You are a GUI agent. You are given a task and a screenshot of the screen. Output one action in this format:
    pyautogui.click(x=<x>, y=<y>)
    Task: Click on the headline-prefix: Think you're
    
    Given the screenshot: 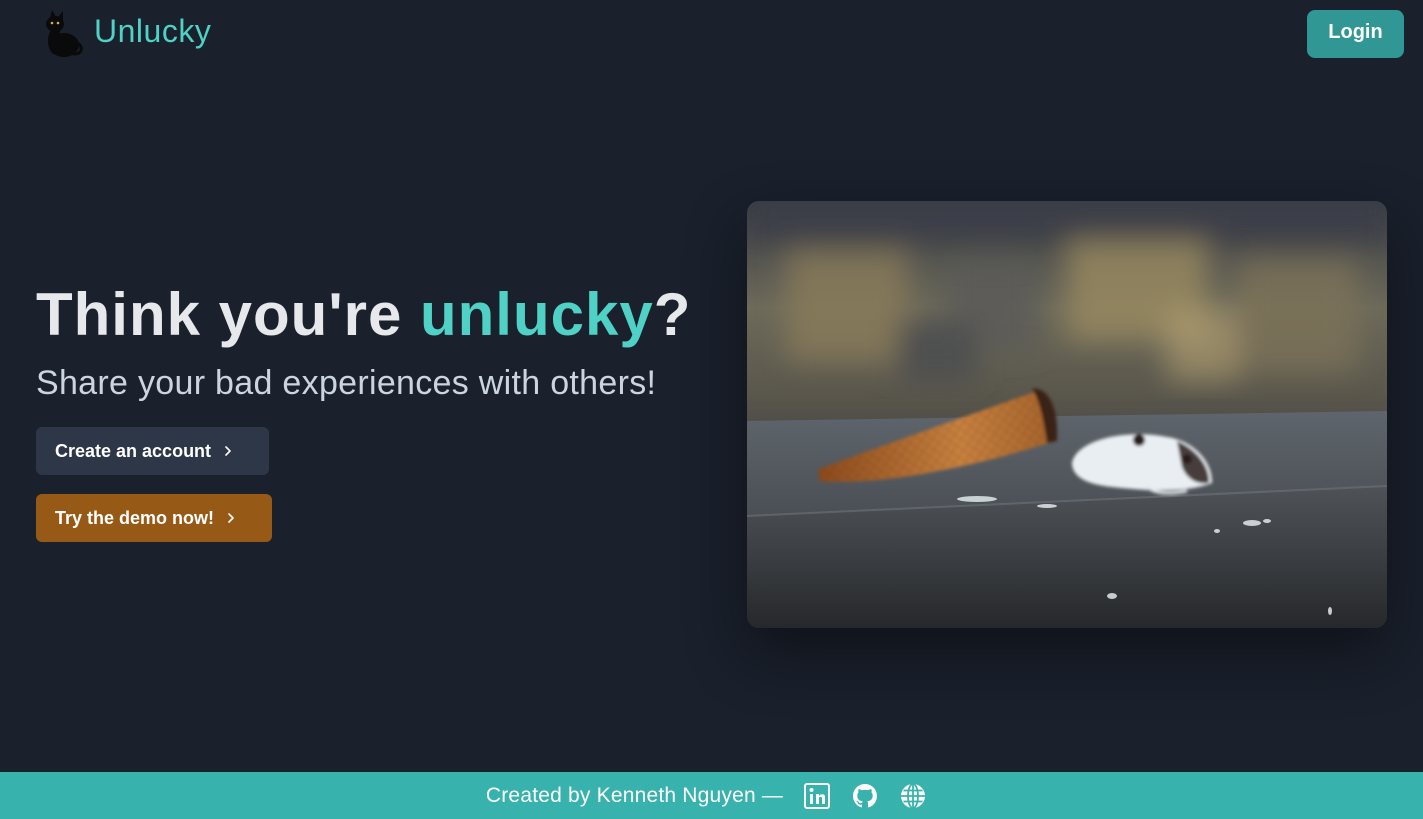 What is the action you would take?
    pyautogui.click(x=228, y=314)
    